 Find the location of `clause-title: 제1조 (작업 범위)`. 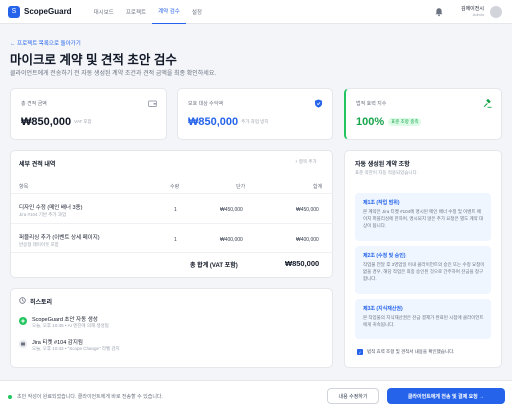

clause-title: 제1조 (작업 범위) is located at coordinates (381, 203).